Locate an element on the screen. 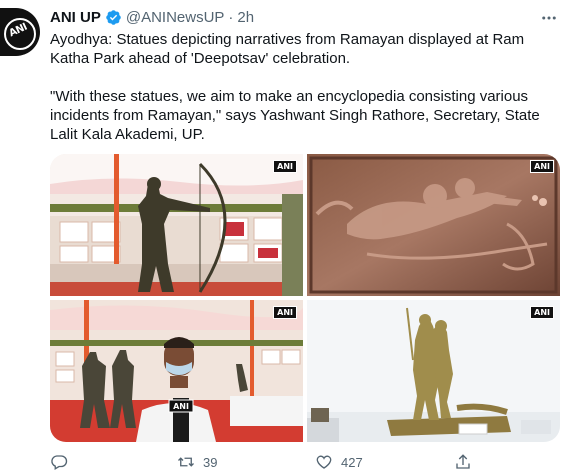 The width and height of the screenshot is (575, 475). mic-label: ANI is located at coordinates (181, 406).